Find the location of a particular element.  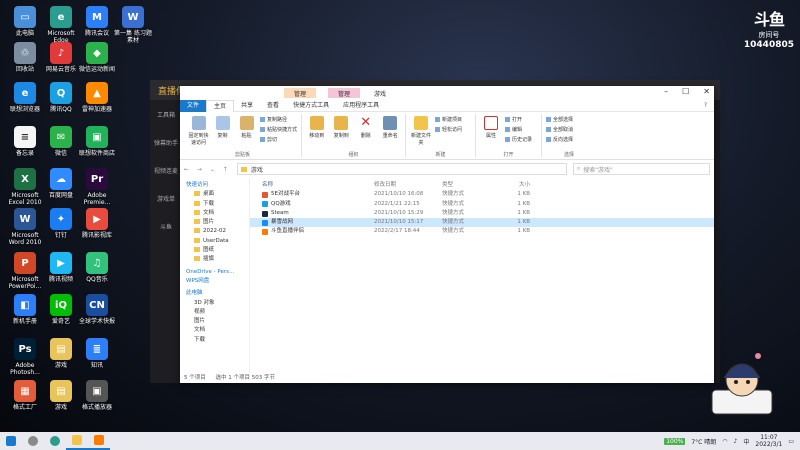

nav-item: 图纸 is located at coordinates (214, 250).